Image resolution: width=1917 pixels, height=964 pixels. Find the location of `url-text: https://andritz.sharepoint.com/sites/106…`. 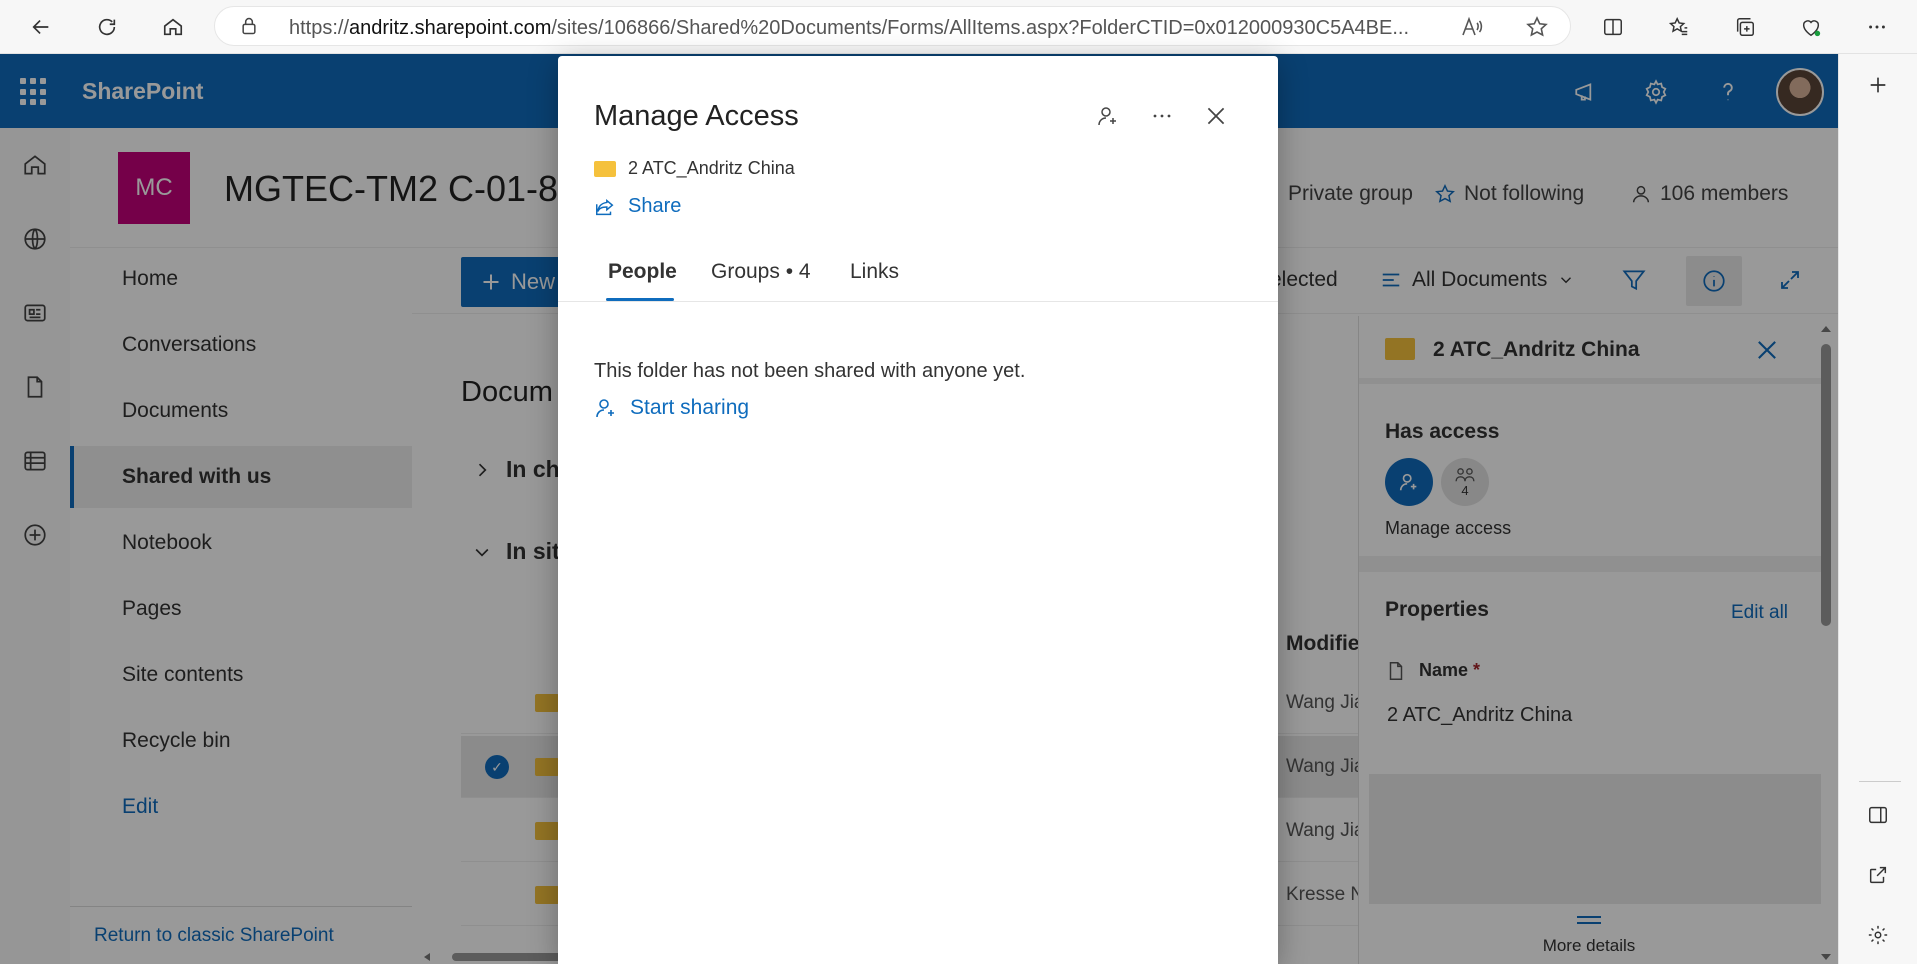

url-text: https://andritz.sharepoint.com/sites/106… is located at coordinates (849, 28).